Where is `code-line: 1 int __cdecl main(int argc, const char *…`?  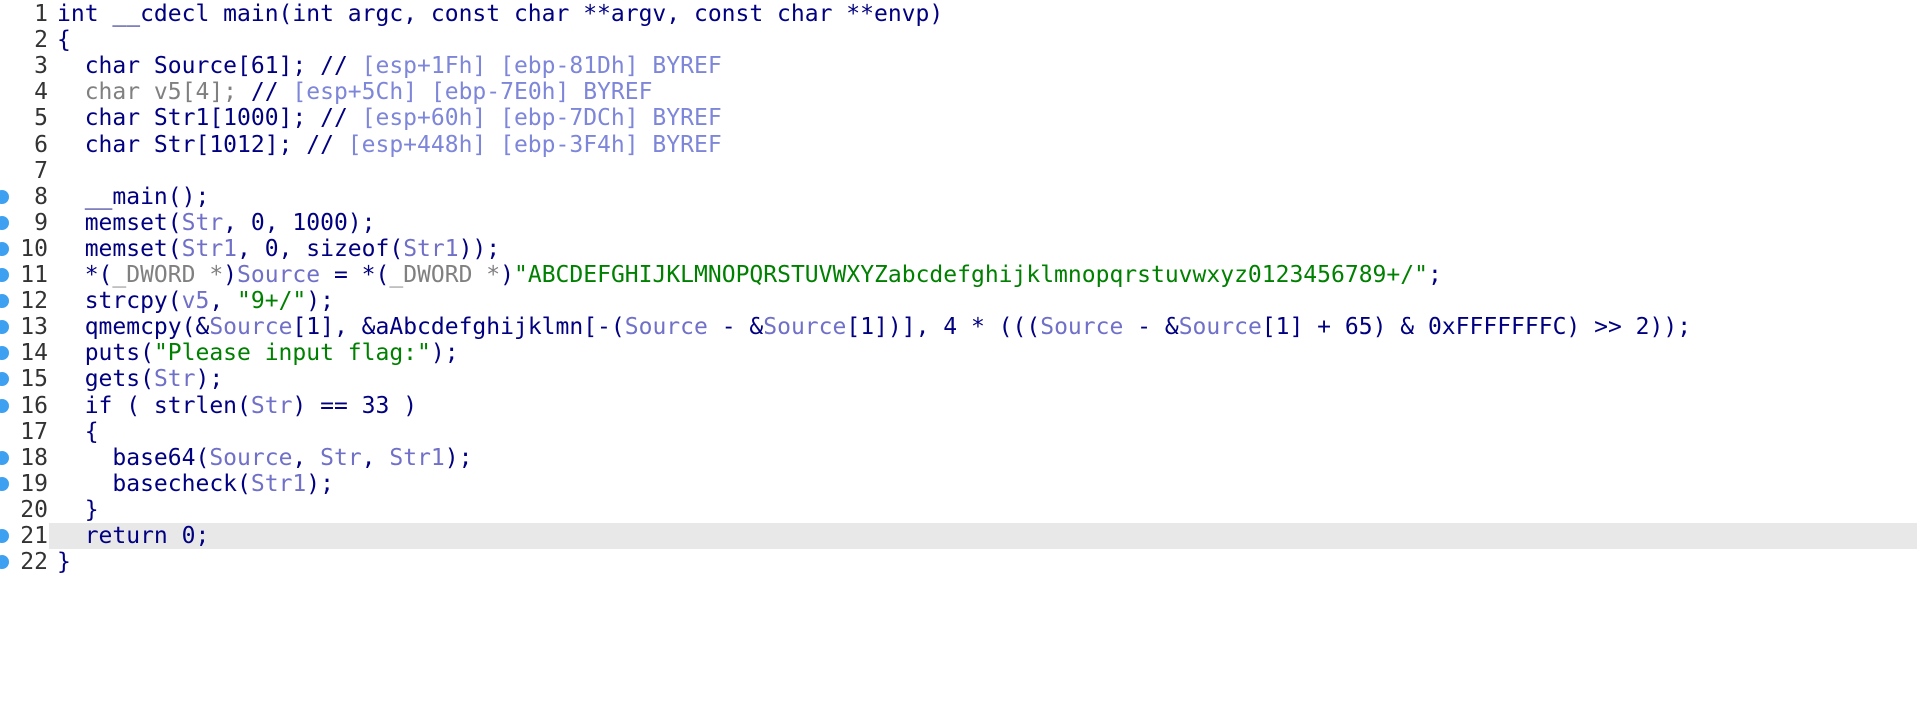
code-line: 1 int __cdecl main(int argc, const char *… is located at coordinates (958, 14).